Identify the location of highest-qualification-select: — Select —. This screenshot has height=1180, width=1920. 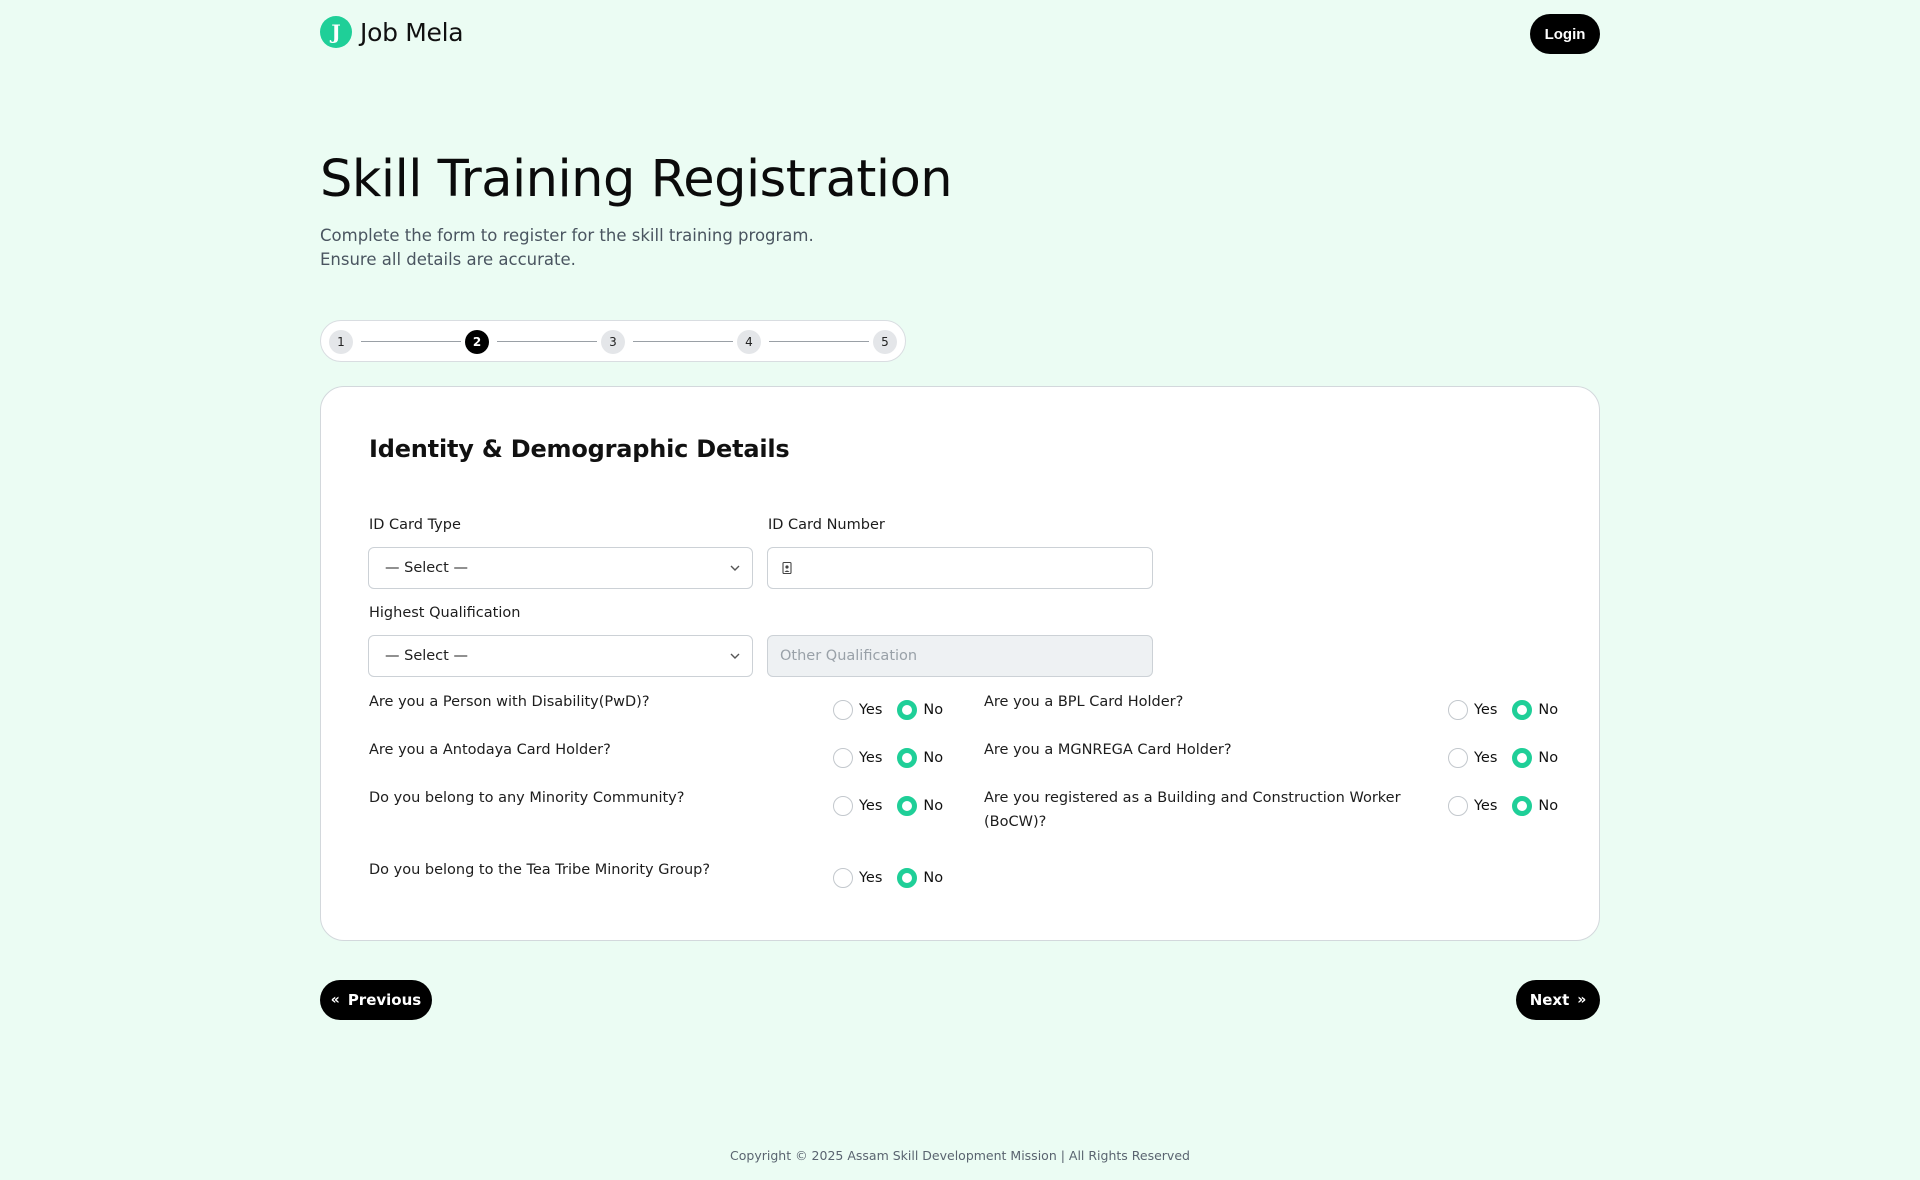
(560, 656).